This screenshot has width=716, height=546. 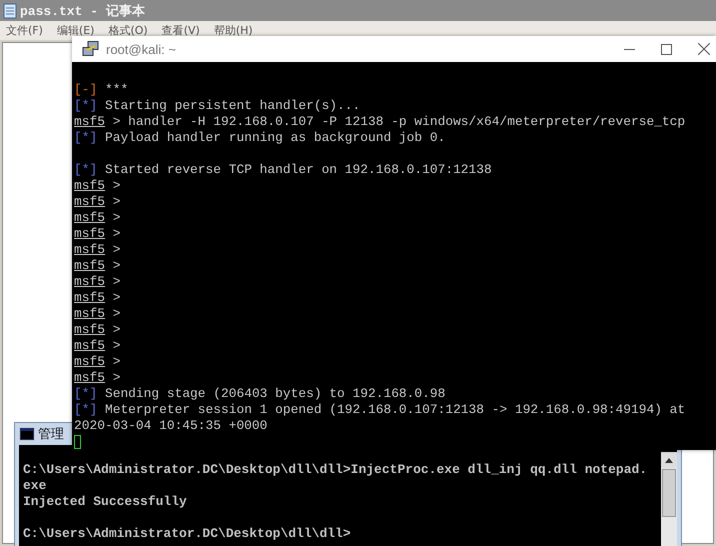 What do you see at coordinates (187, 534) in the screenshot?
I see `console-line: C:\Users\Administrator.DC\Desktop\dll\dll>` at bounding box center [187, 534].